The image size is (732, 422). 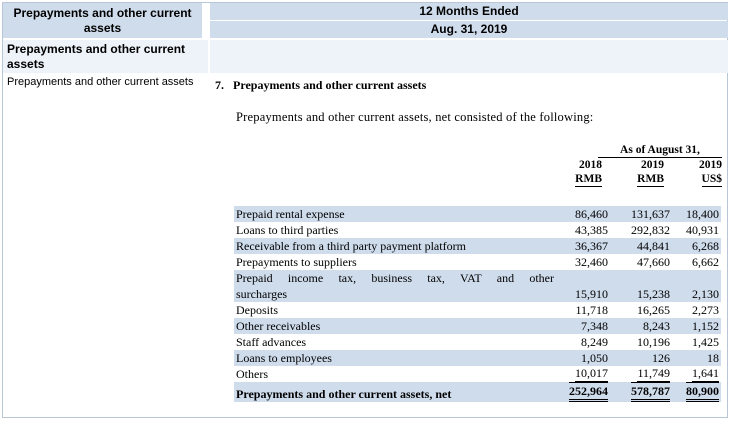 What do you see at coordinates (591, 230) in the screenshot?
I see `value-2018-rmb: 43,385` at bounding box center [591, 230].